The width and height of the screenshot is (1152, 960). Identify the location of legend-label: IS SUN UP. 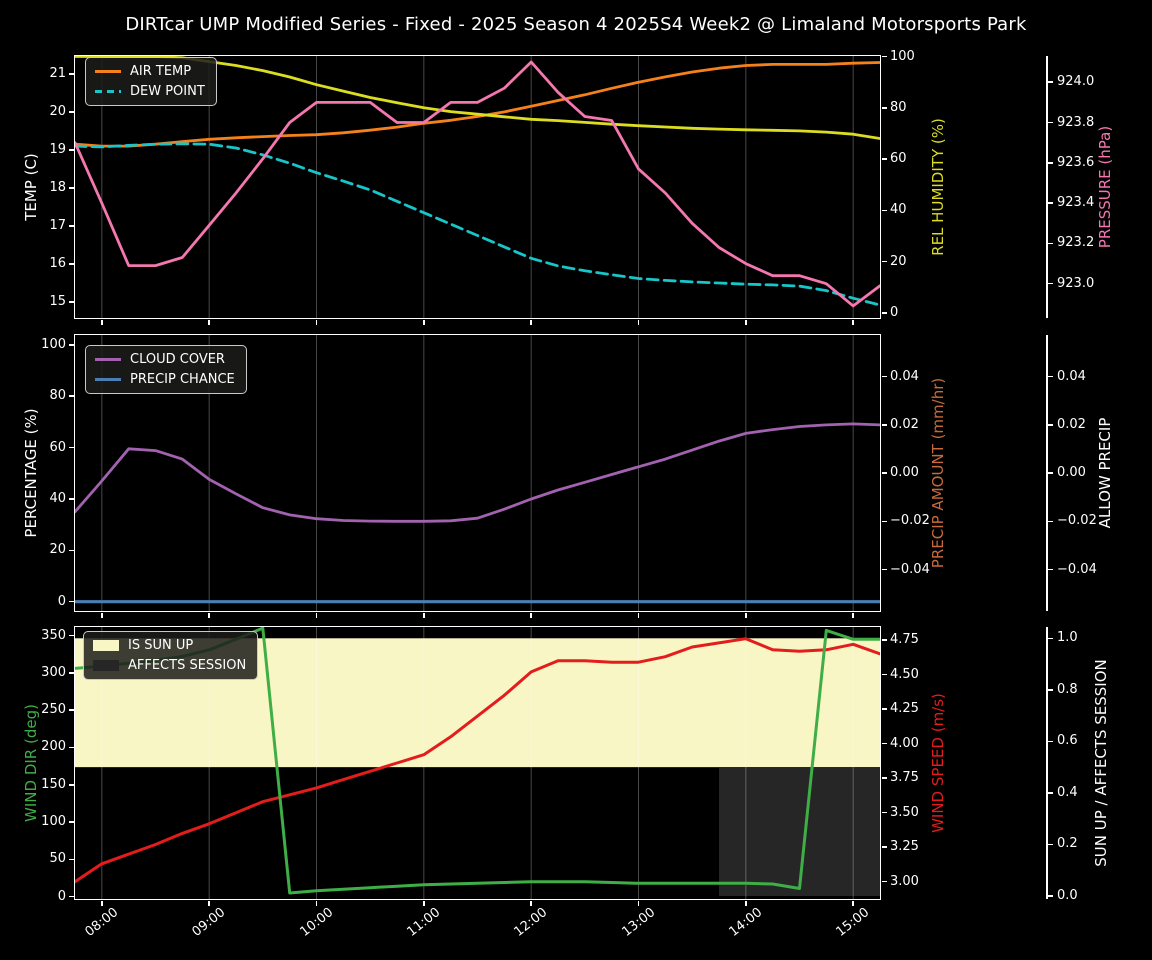
(161, 645).